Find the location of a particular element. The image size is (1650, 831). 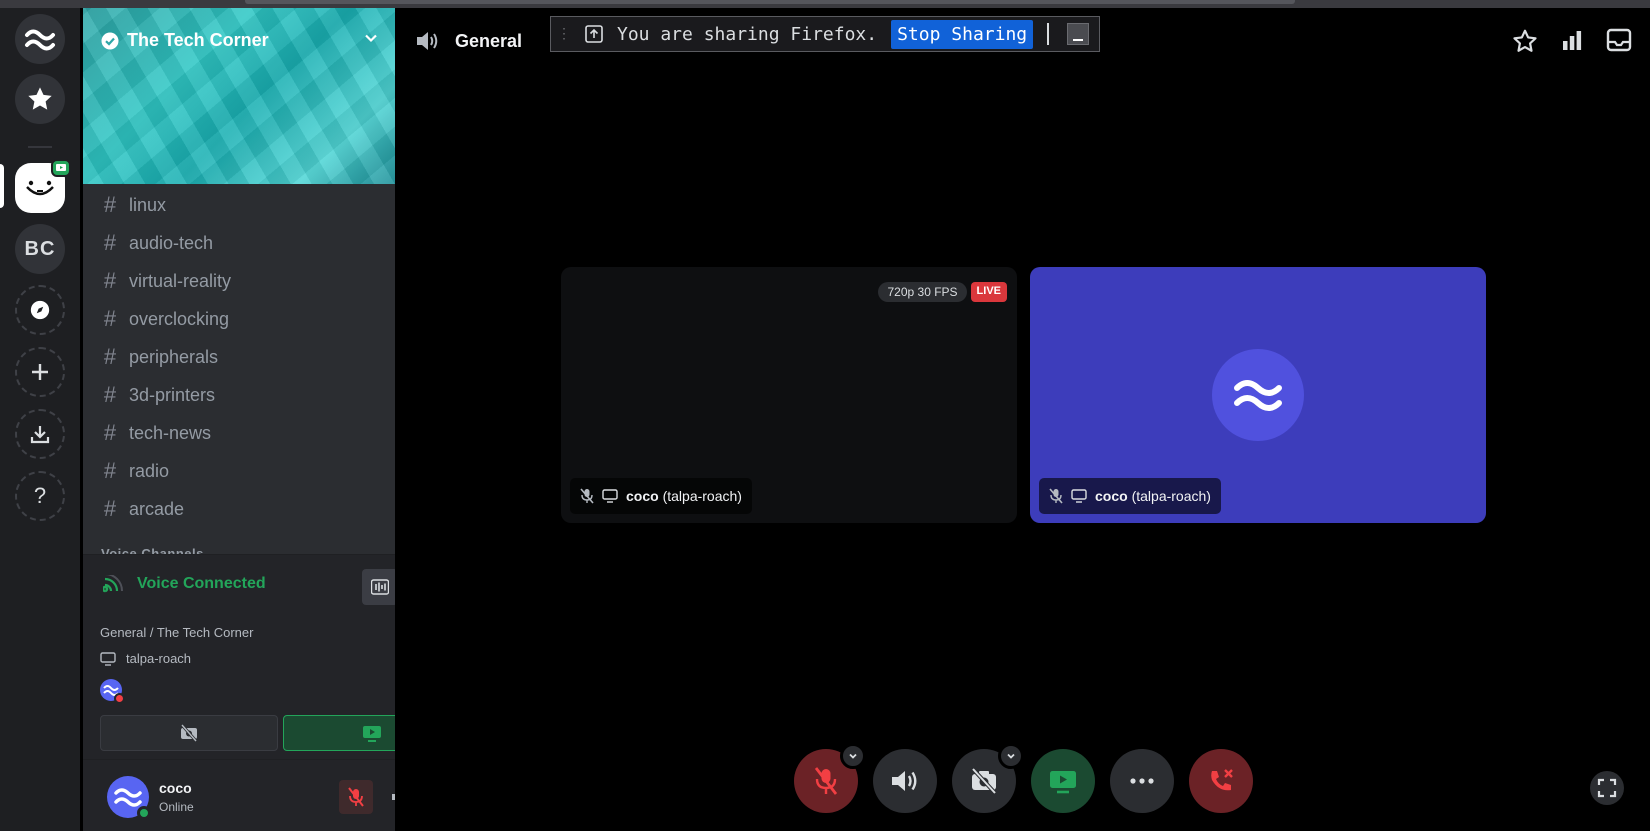

camera-options-caret is located at coordinates (1011, 756).